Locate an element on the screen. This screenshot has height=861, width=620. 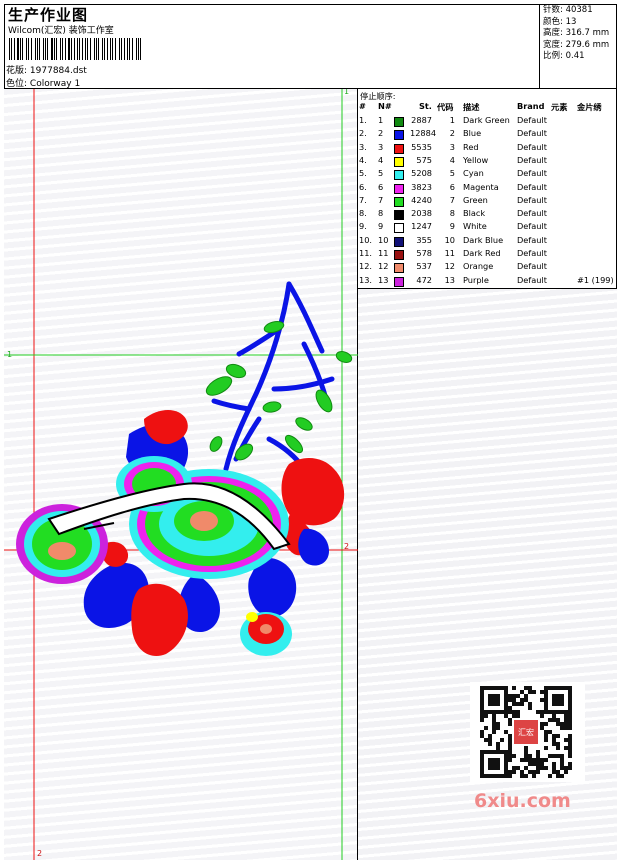
row-description: Magenta is located at coordinates (481, 186).